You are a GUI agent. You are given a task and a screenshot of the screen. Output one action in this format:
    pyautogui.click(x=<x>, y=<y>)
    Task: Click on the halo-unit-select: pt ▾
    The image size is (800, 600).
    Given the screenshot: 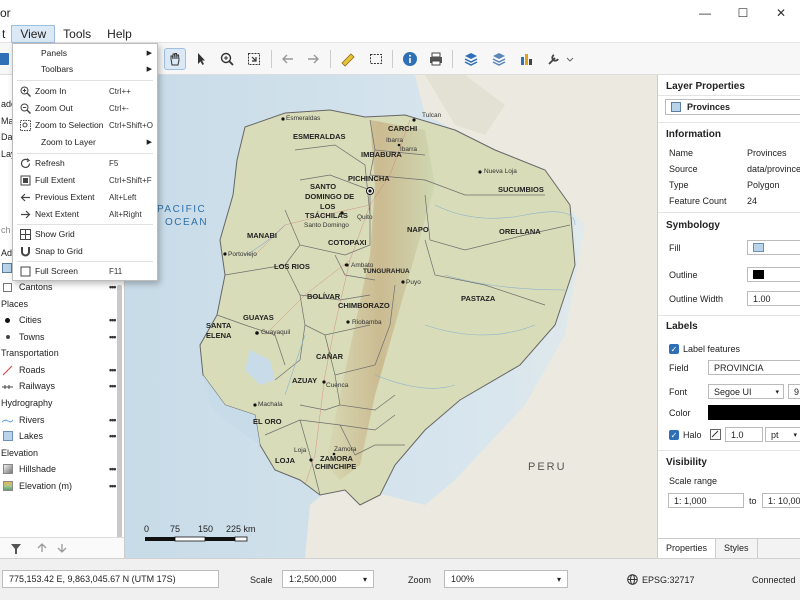 What is the action you would take?
    pyautogui.click(x=782, y=434)
    